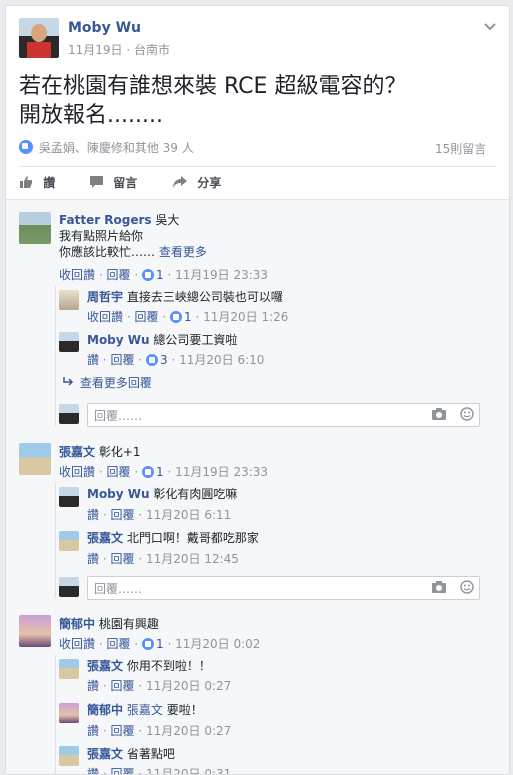  Describe the element at coordinates (49, 183) in the screenshot. I see `post-like-label: 讚` at that location.